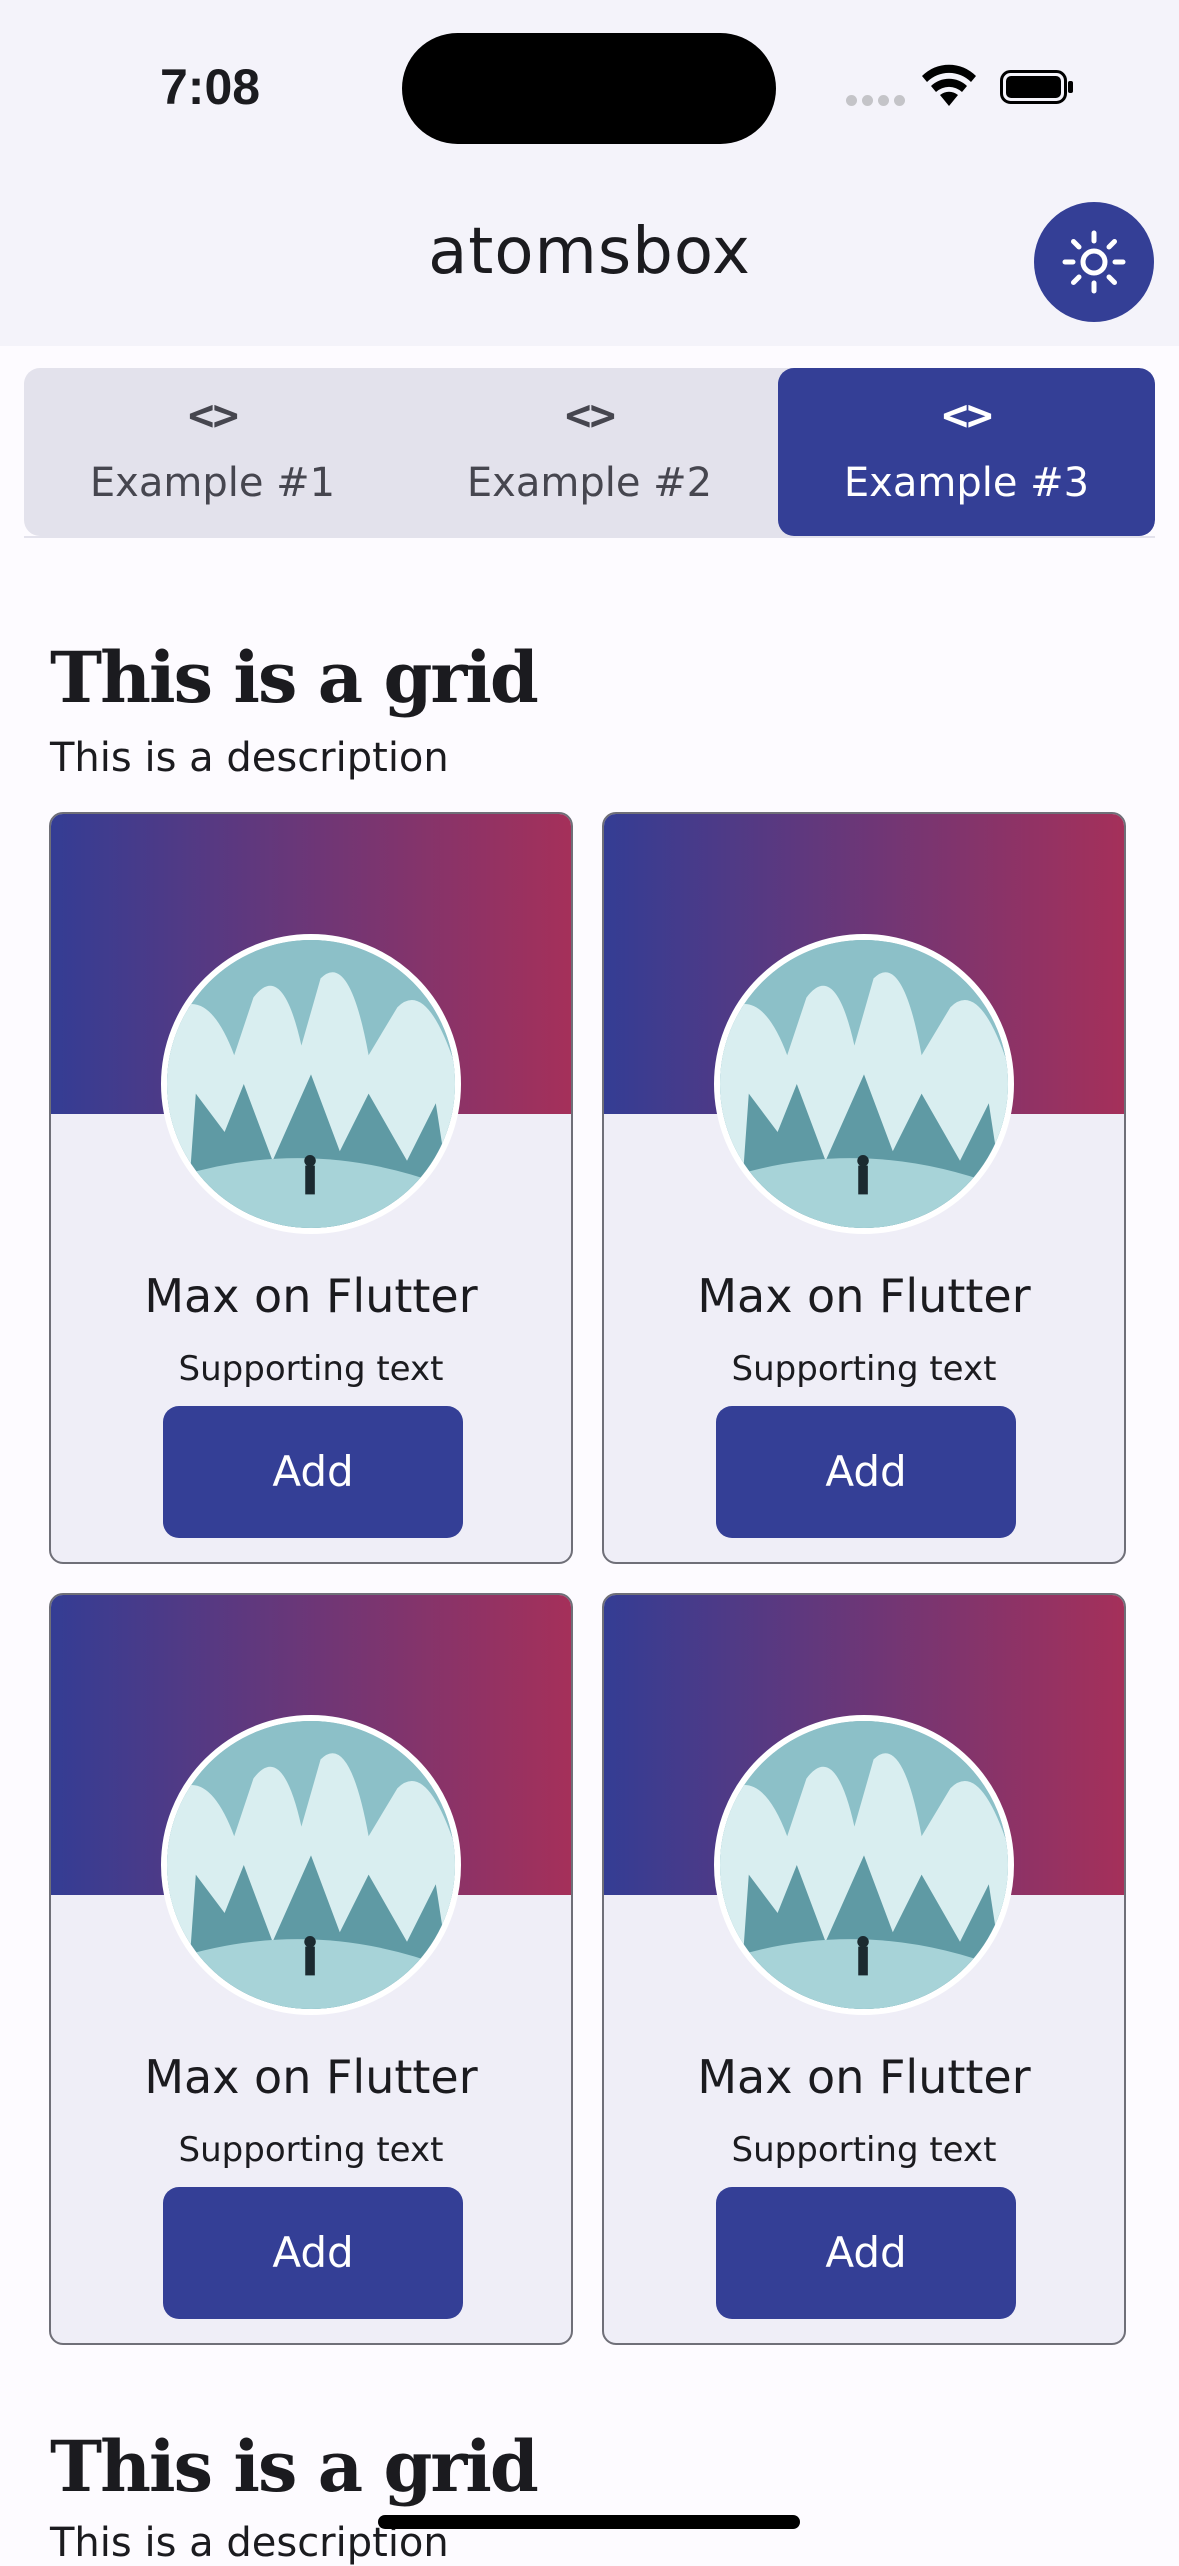  I want to click on tab-label: Example #3, so click(966, 483).